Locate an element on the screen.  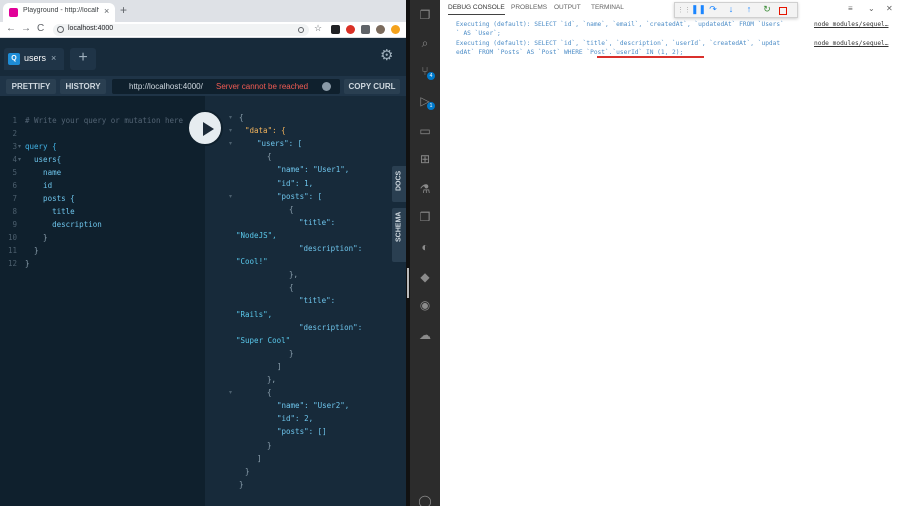
docs-tab: DOCS is located at coordinates (399, 184).